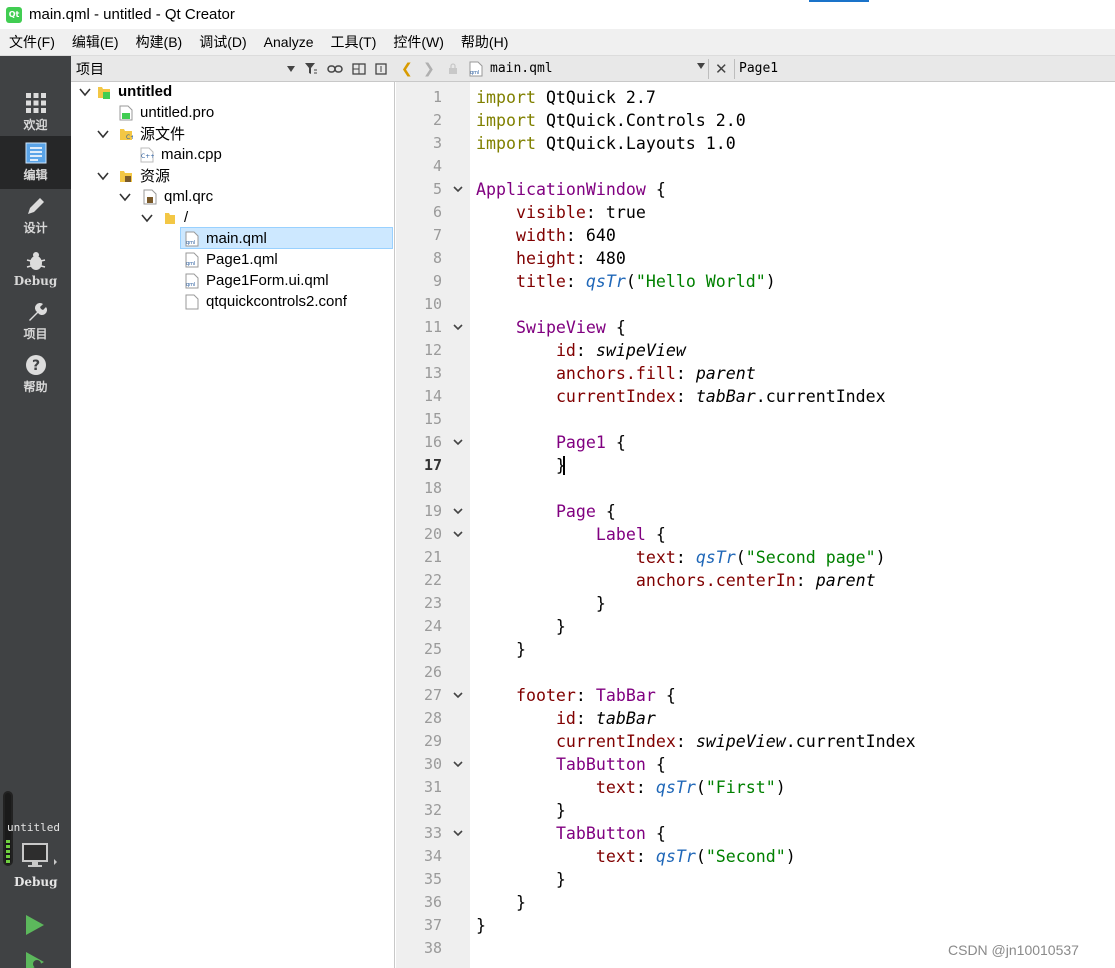 Image resolution: width=1115 pixels, height=968 pixels. What do you see at coordinates (352, 42) in the screenshot?
I see `menu-tools: 工具(T)` at bounding box center [352, 42].